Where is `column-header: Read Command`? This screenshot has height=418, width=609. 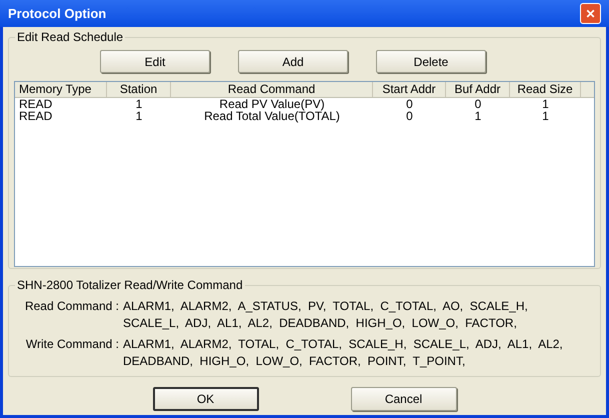 column-header: Read Command is located at coordinates (272, 89).